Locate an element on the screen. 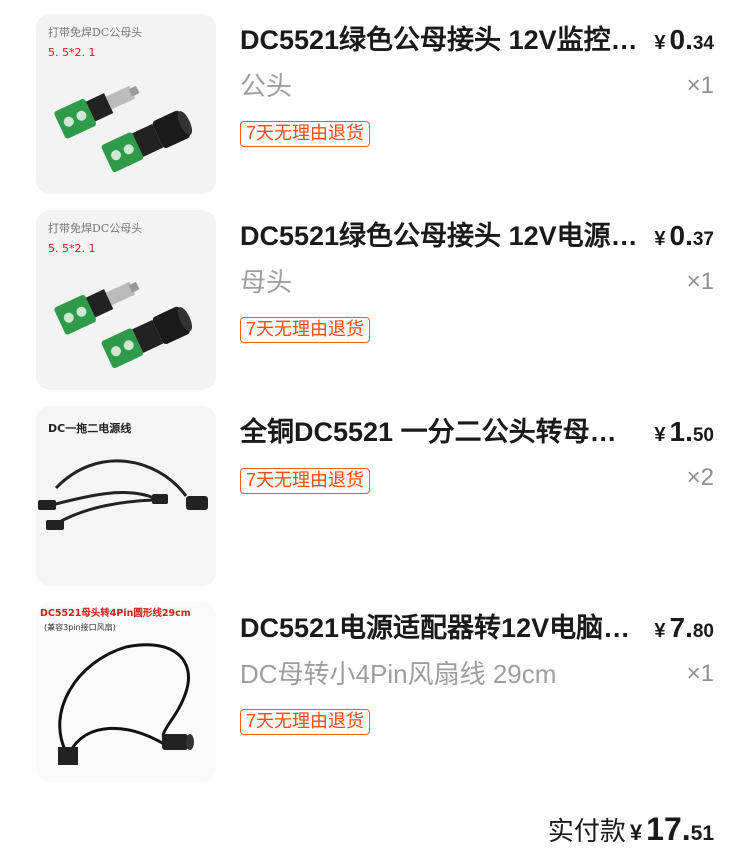 This screenshot has width=750, height=866. total-decimal: 51 is located at coordinates (702, 833).